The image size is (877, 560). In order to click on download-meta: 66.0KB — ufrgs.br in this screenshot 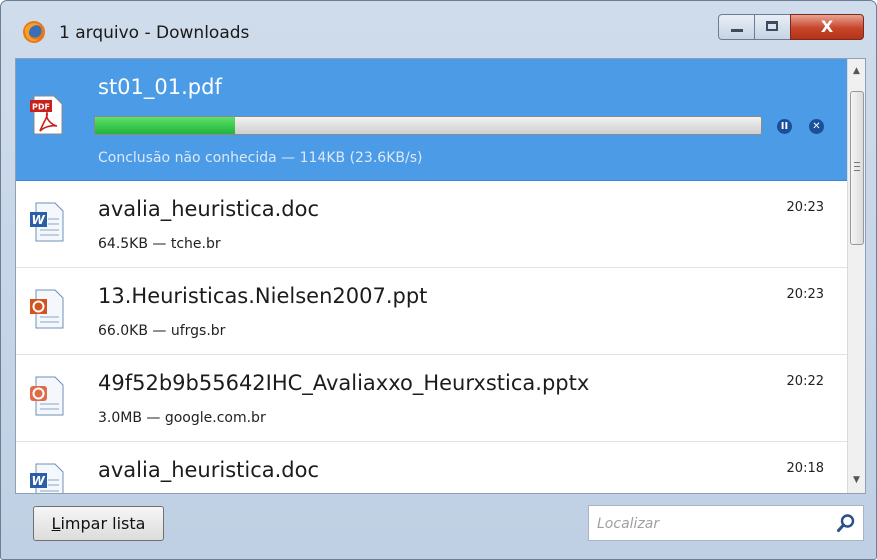, I will do `click(162, 331)`.